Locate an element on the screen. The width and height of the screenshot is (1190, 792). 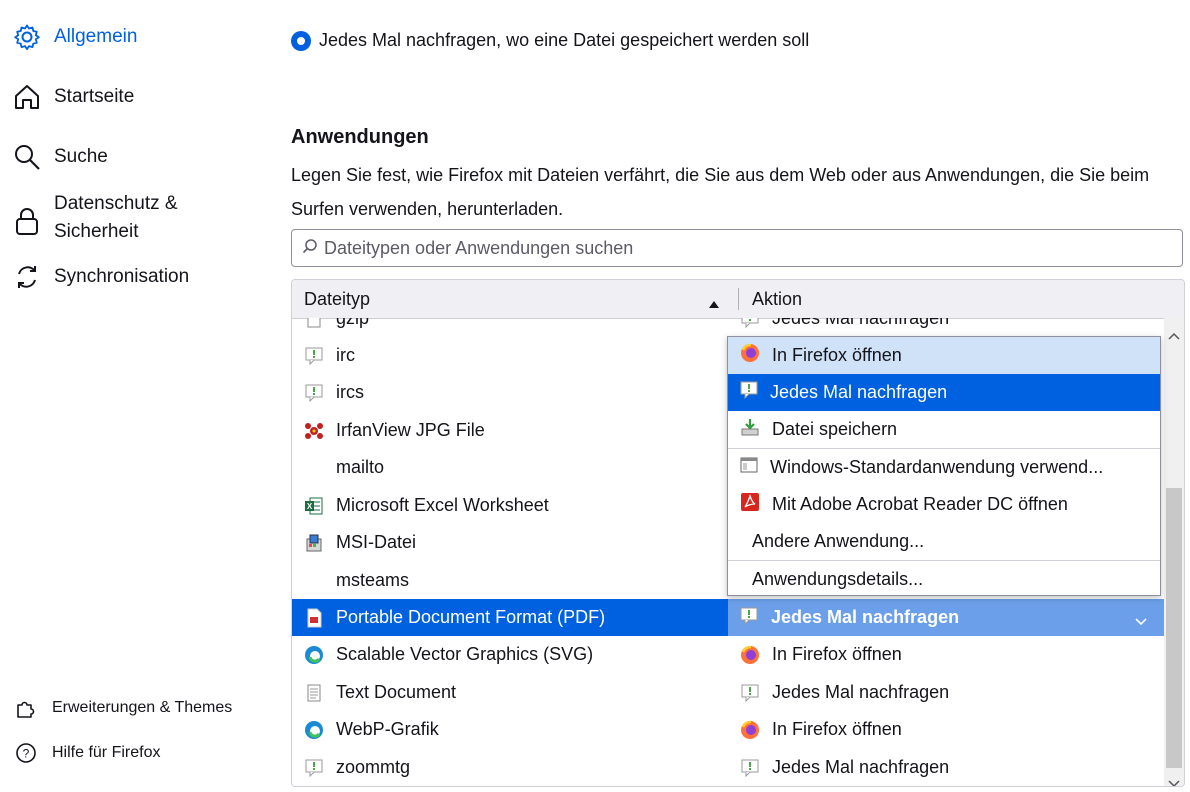
menu-item-label: Datei speichern is located at coordinates (835, 429).